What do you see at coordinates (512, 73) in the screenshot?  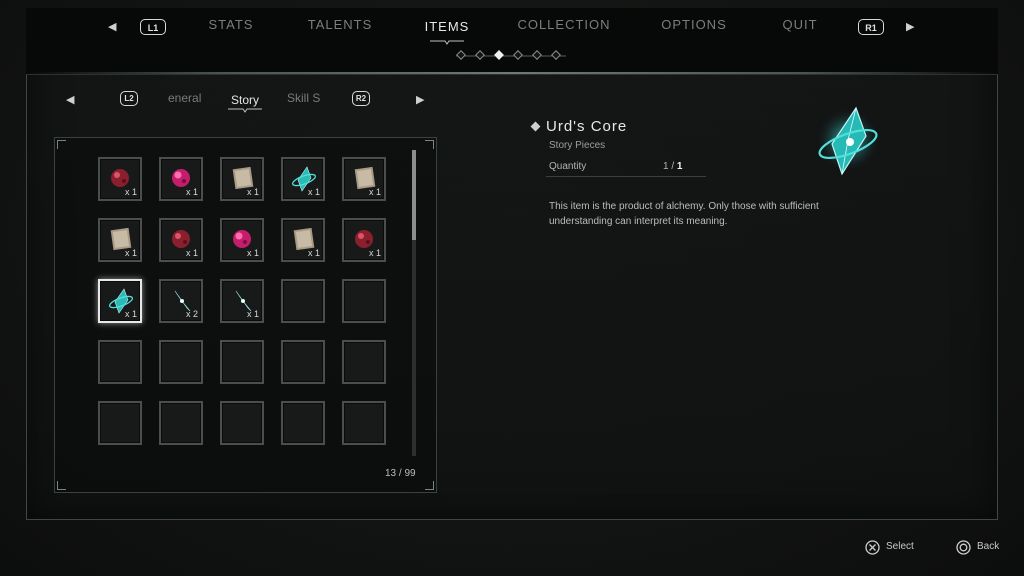 I see `top-nav-divider` at bounding box center [512, 73].